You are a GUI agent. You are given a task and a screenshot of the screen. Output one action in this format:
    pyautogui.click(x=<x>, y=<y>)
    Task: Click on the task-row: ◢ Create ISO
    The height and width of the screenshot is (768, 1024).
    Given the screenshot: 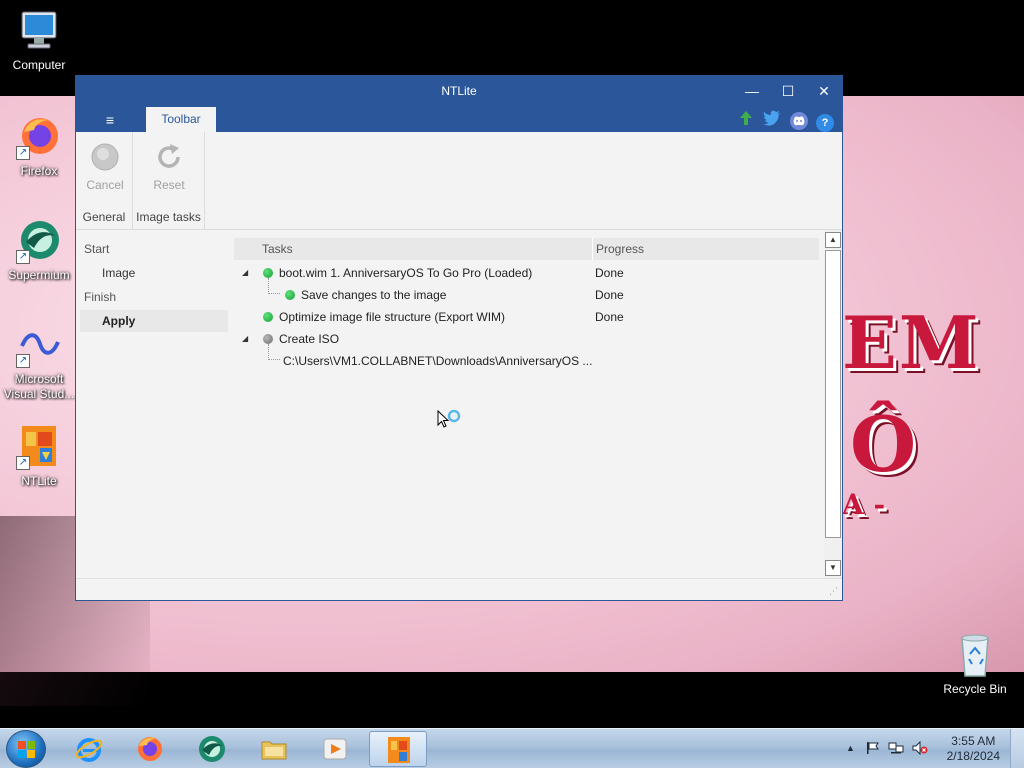 What is the action you would take?
    pyautogui.click(x=526, y=339)
    